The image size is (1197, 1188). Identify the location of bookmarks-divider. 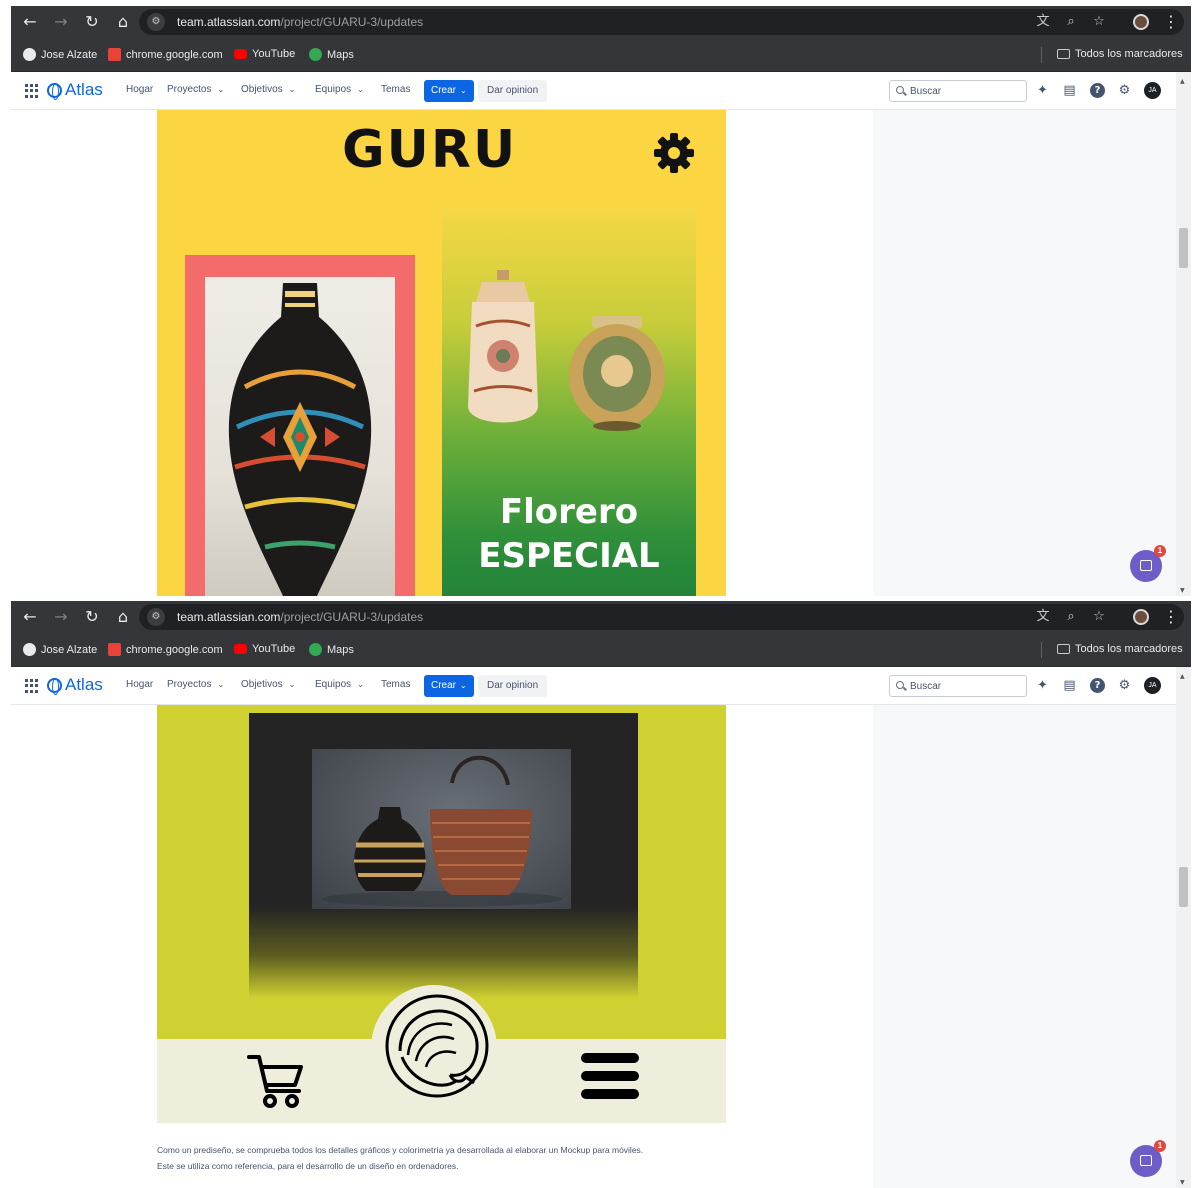
(1041, 55).